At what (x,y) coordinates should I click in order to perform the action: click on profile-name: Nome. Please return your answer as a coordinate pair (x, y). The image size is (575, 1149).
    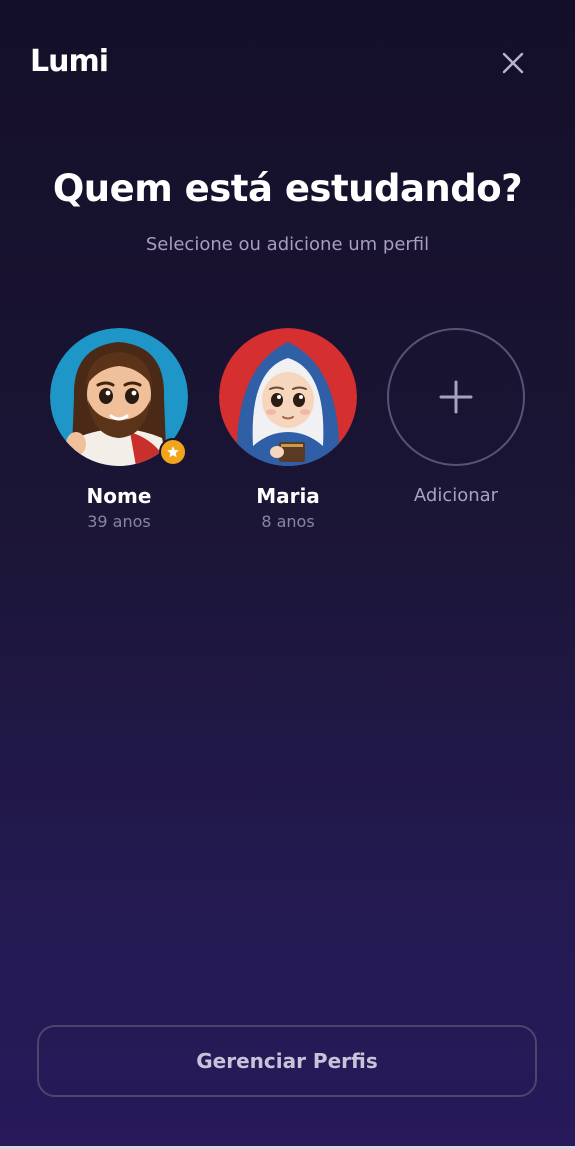
    Looking at the image, I should click on (119, 496).